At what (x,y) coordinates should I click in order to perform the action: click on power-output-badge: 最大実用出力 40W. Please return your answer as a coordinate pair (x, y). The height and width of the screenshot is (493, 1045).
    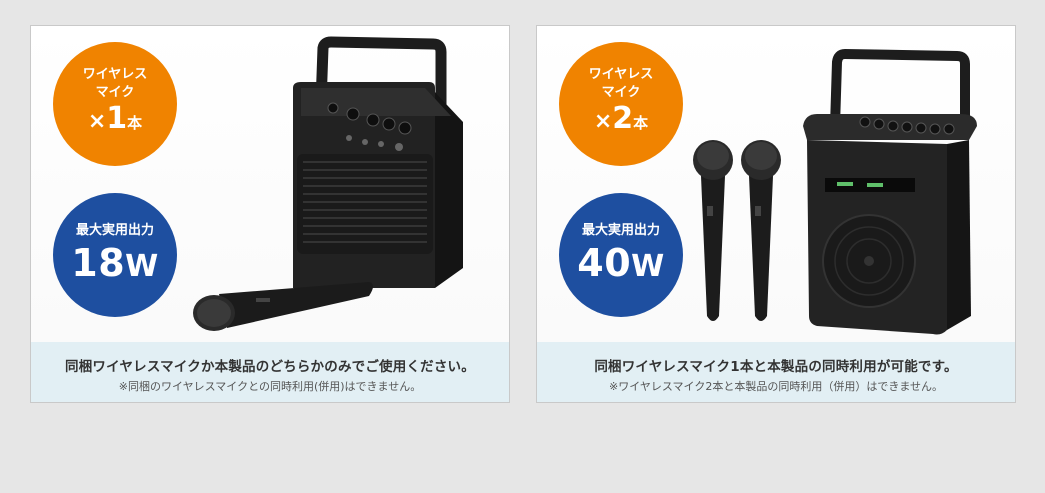
    Looking at the image, I should click on (621, 255).